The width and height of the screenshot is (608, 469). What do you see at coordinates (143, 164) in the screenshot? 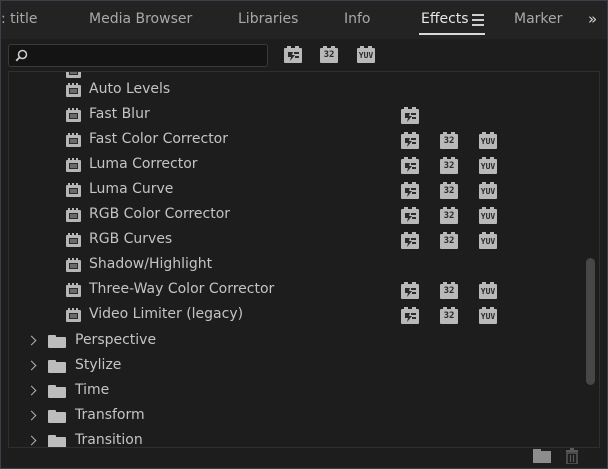
I see `effect-label: Luma Corrector` at bounding box center [143, 164].